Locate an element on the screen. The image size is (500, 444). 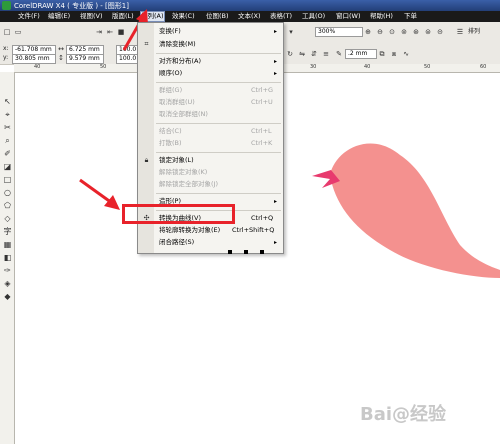
menu-item-label: 群组(G) is located at coordinates (171, 90).